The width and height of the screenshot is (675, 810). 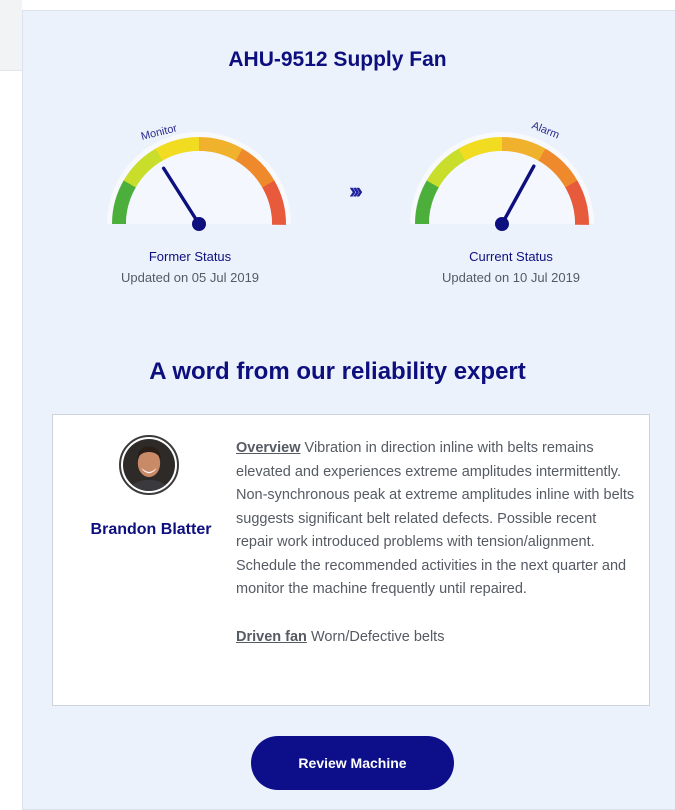 I want to click on gauge-current-status: Alarm, so click(x=502, y=177).